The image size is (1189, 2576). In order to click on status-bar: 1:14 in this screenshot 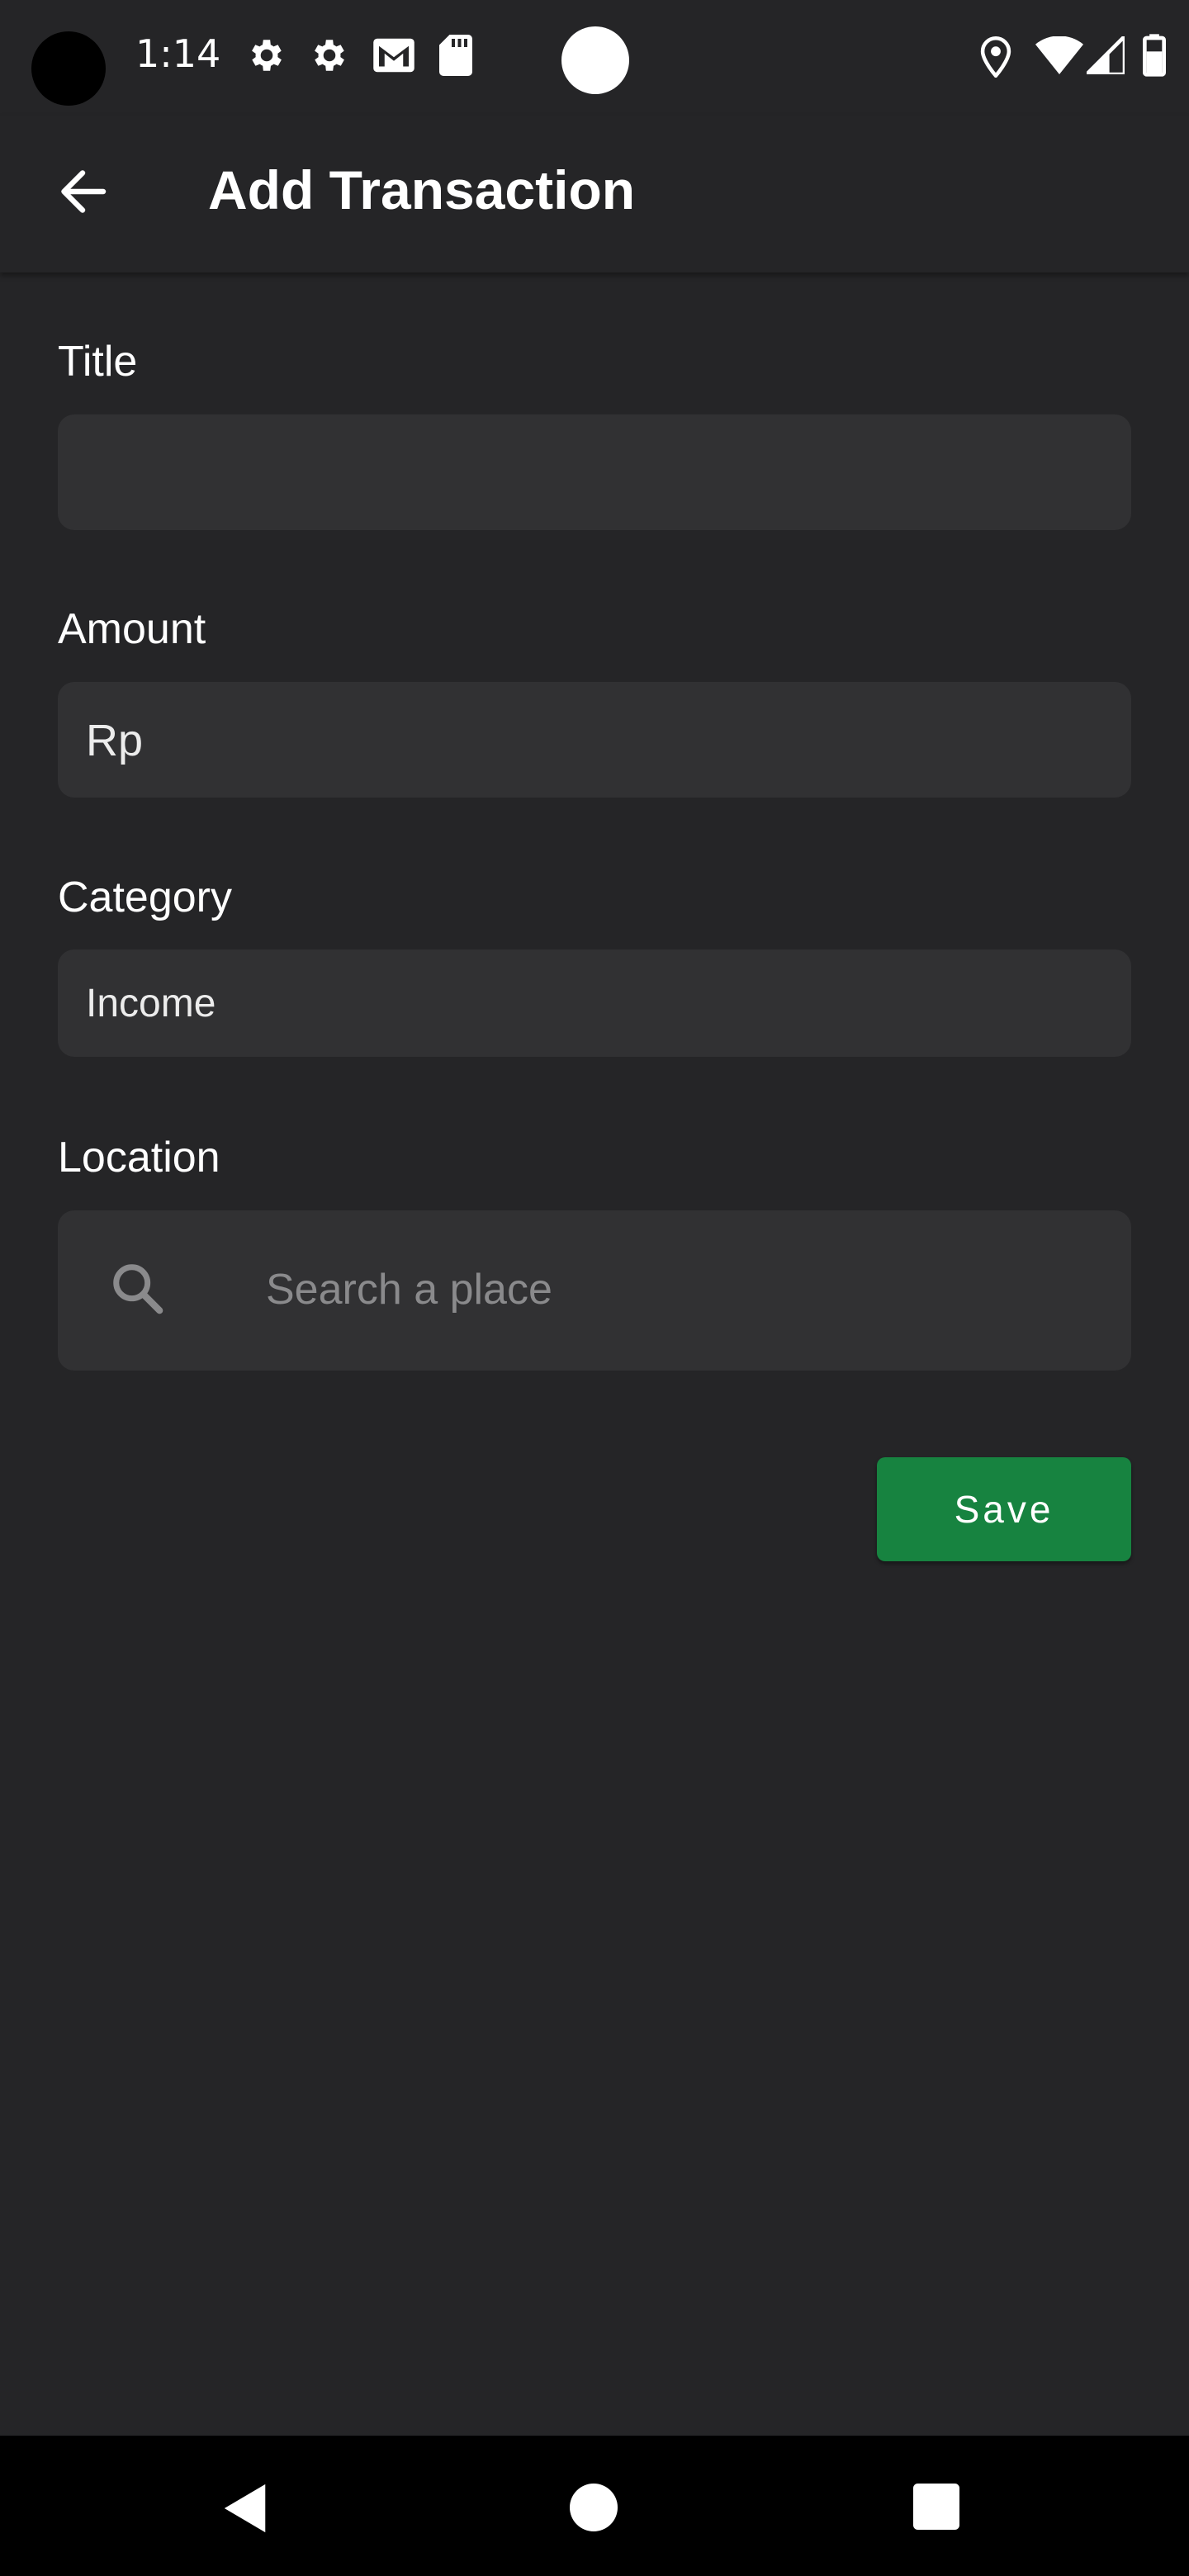, I will do `click(594, 58)`.